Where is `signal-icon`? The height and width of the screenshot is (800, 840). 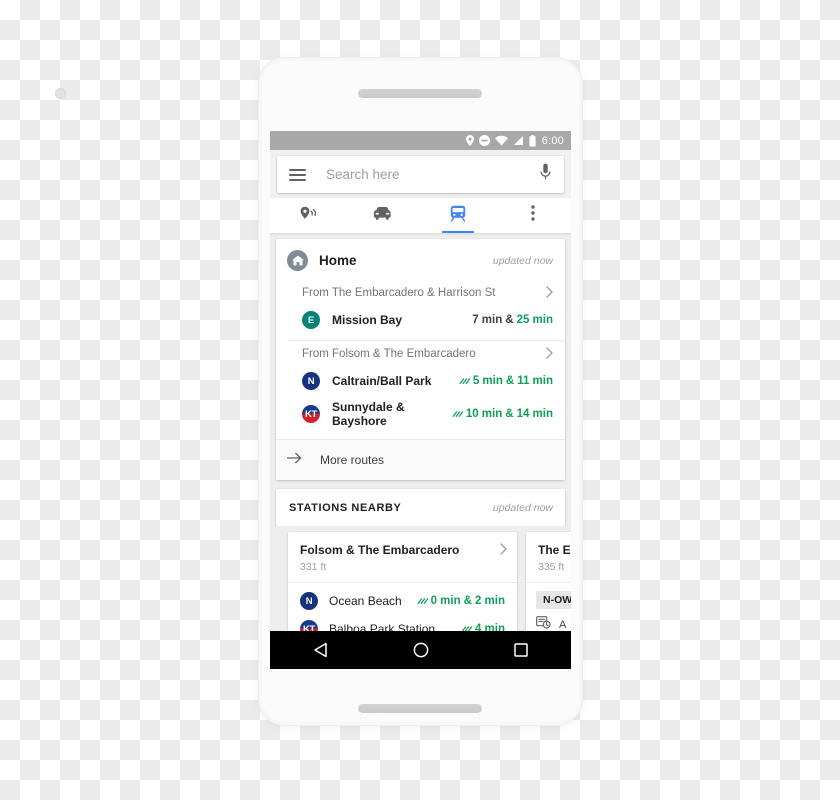
signal-icon is located at coordinates (518, 140).